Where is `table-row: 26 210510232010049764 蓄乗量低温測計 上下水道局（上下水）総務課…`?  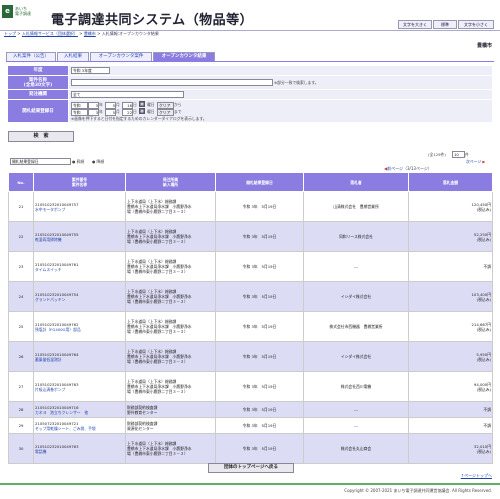 table-row: 26 210510232010049764 蓄乗量低温測計 上下水道局（上下水）総務課… is located at coordinates (250, 356).